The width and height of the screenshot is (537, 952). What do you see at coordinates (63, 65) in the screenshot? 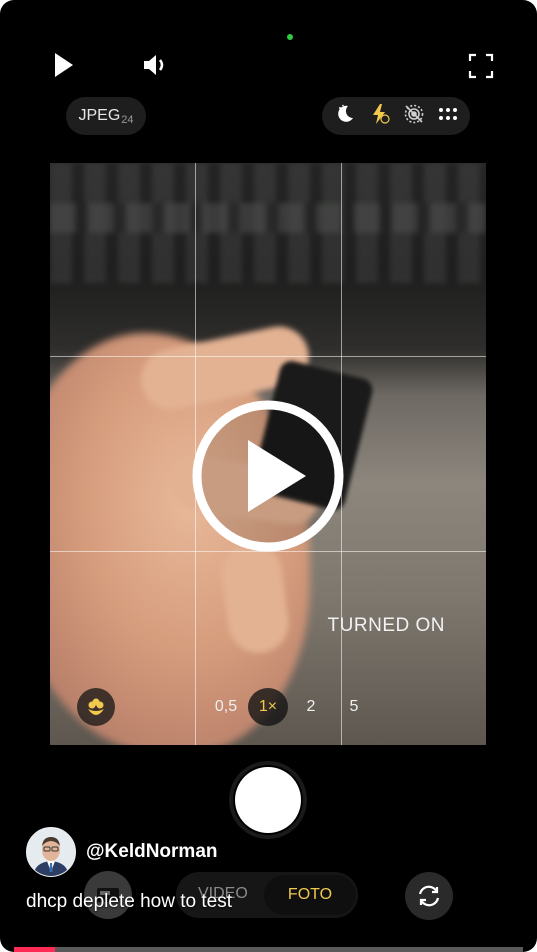
I see `play-icon` at bounding box center [63, 65].